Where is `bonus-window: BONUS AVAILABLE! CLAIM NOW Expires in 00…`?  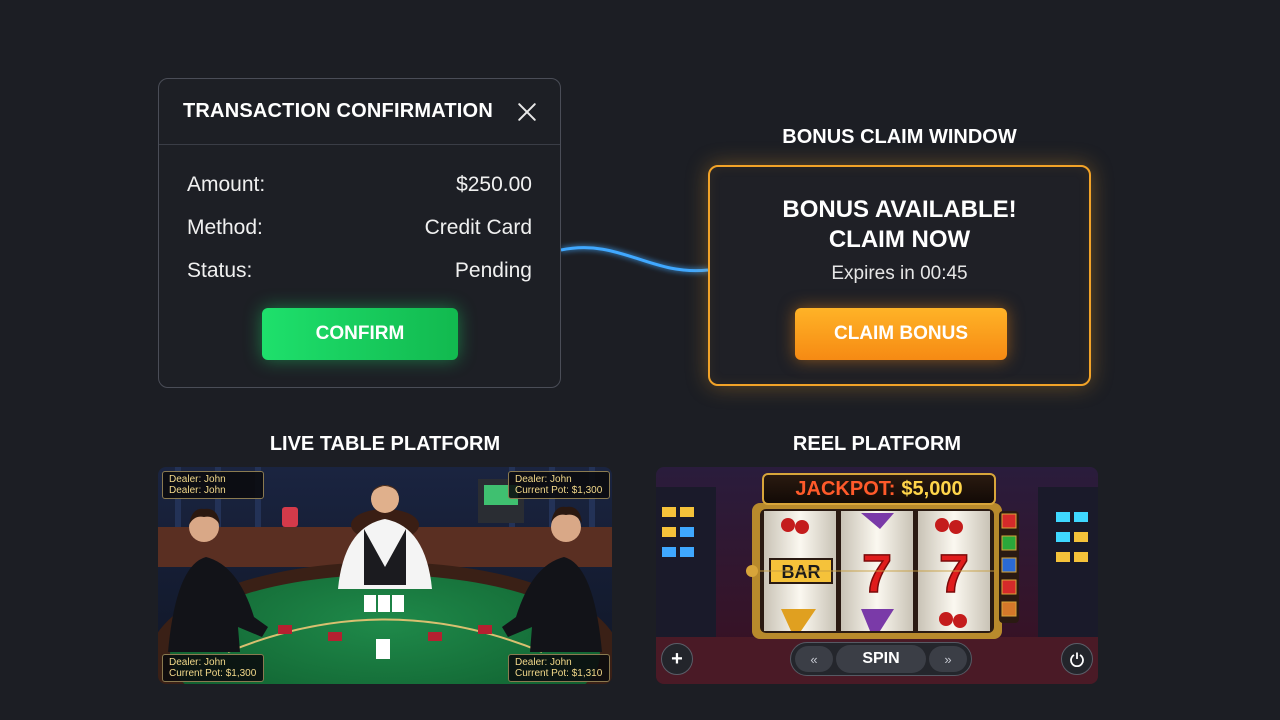 bonus-window: BONUS AVAILABLE! CLAIM NOW Expires in 00… is located at coordinates (899, 275).